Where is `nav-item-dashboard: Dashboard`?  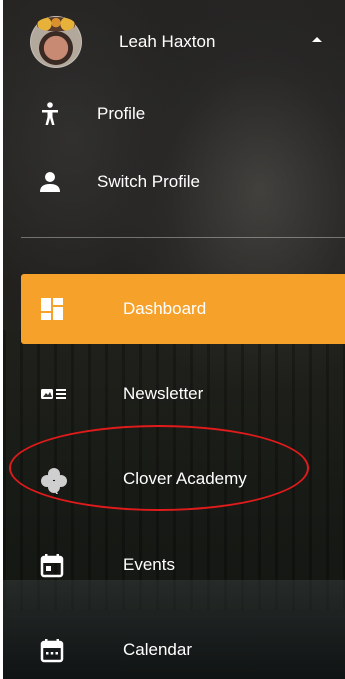
nav-item-dashboard: Dashboard is located at coordinates (183, 309).